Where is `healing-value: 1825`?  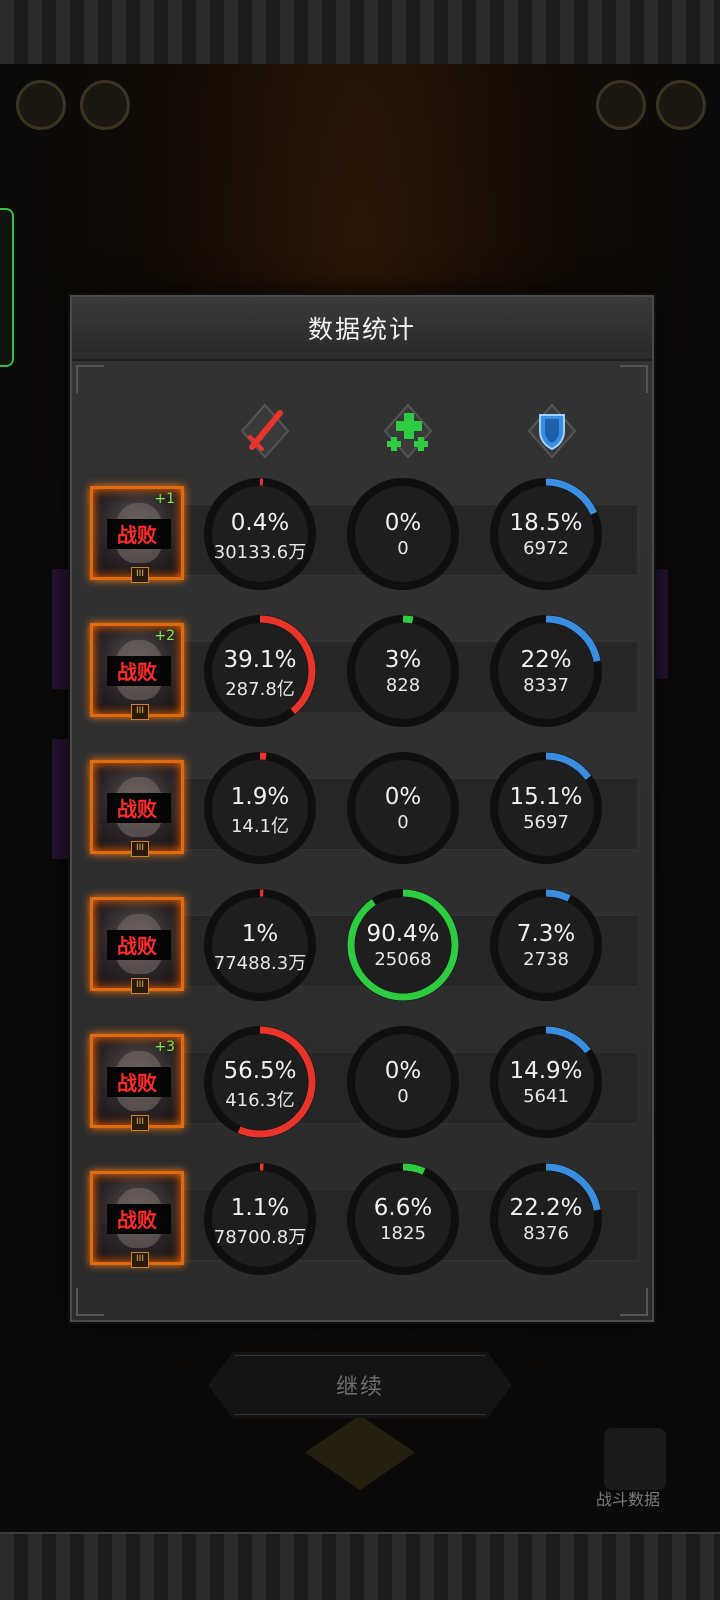
healing-value: 1825 is located at coordinates (403, 1233).